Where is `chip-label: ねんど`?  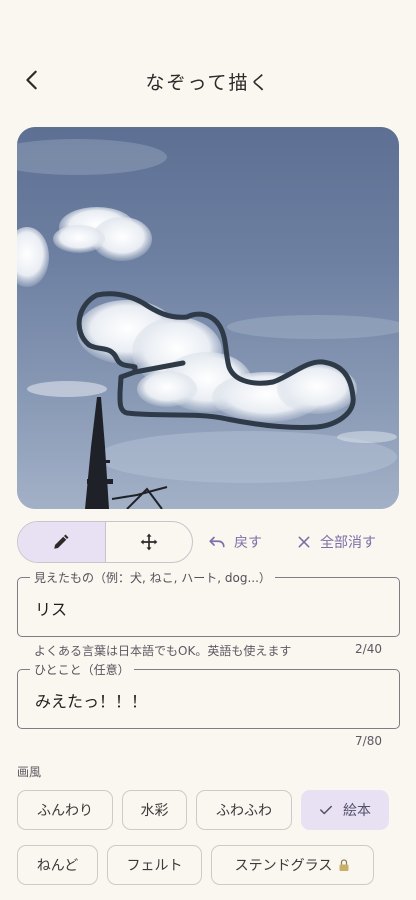
chip-label: ねんど is located at coordinates (57, 866).